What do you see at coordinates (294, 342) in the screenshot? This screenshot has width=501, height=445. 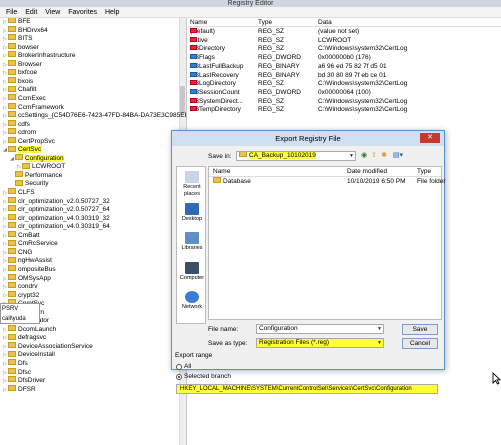 I see `save-as-value: Registration Files (*.reg)` at bounding box center [294, 342].